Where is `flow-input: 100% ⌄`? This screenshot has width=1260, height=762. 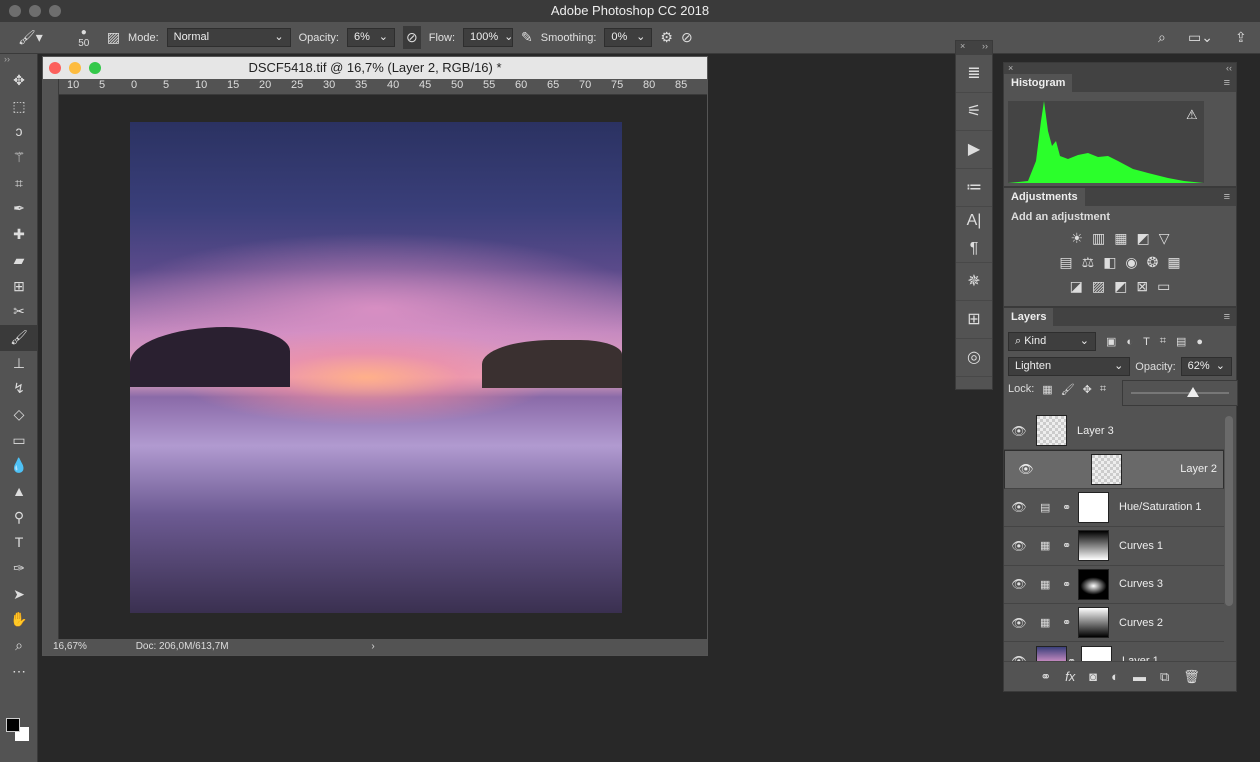
flow-input: 100% ⌄ is located at coordinates (488, 37).